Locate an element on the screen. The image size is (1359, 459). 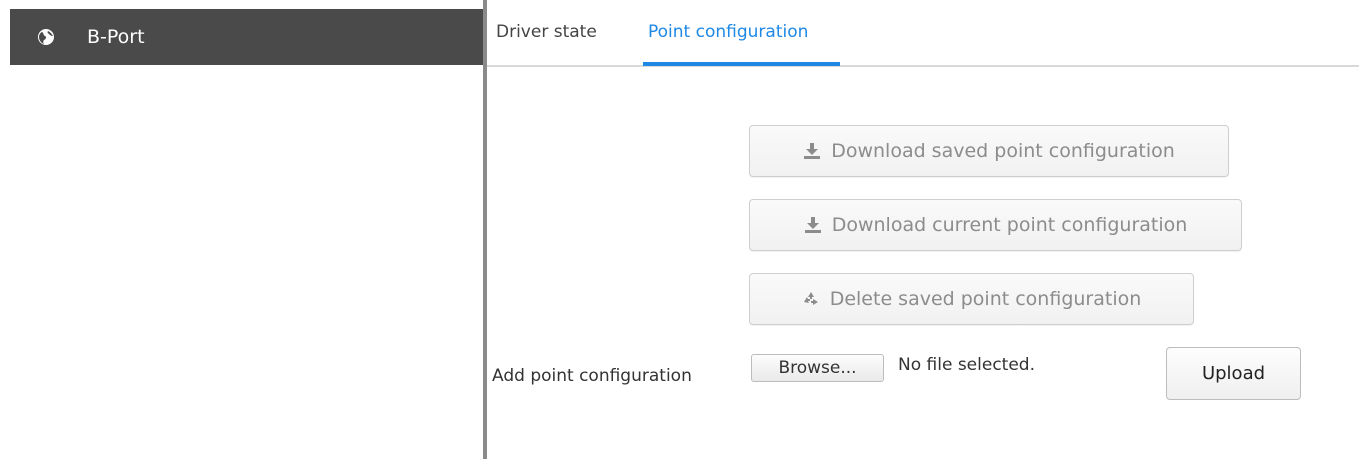
file-status-text: No file selected. is located at coordinates (966, 365).